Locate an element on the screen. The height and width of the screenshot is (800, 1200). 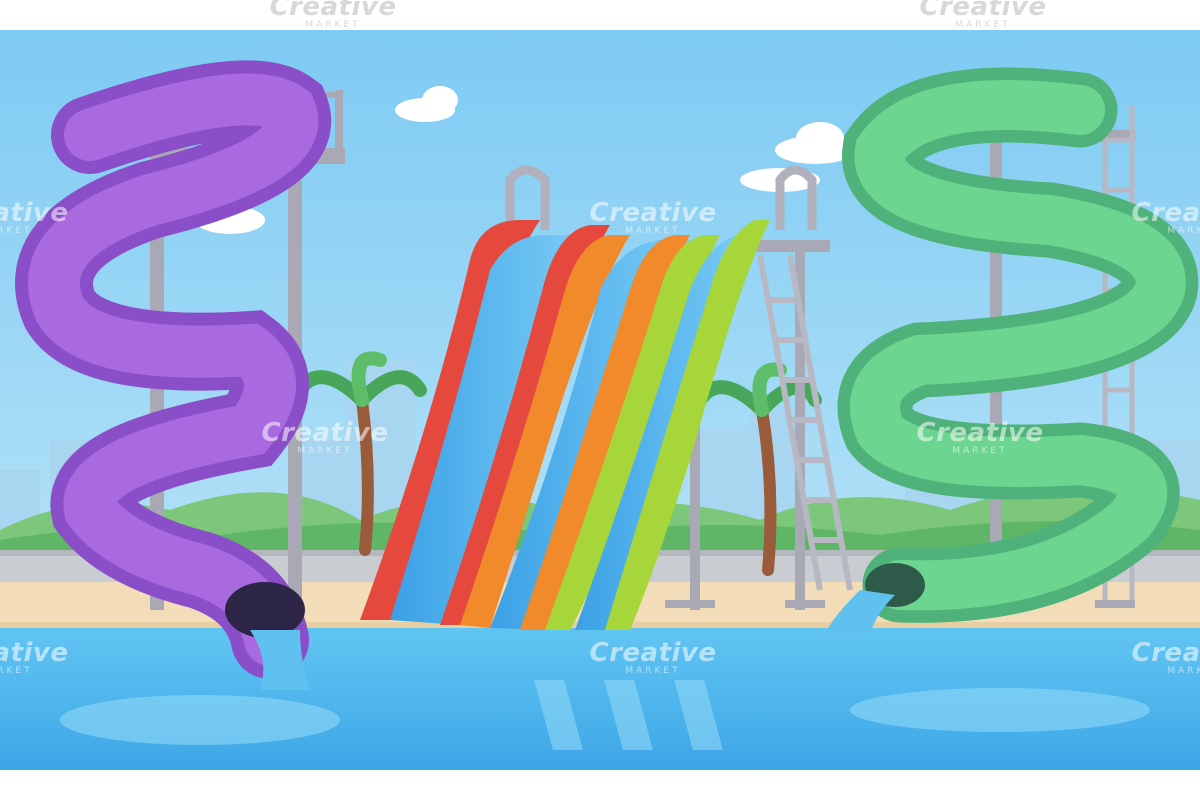
watermark-top-right: Creative MARKET is located at coordinates (983, 15).